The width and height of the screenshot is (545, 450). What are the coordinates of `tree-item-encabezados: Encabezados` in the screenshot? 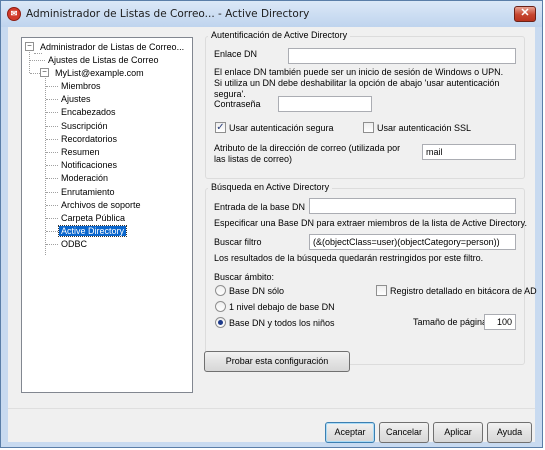 It's located at (88, 112).